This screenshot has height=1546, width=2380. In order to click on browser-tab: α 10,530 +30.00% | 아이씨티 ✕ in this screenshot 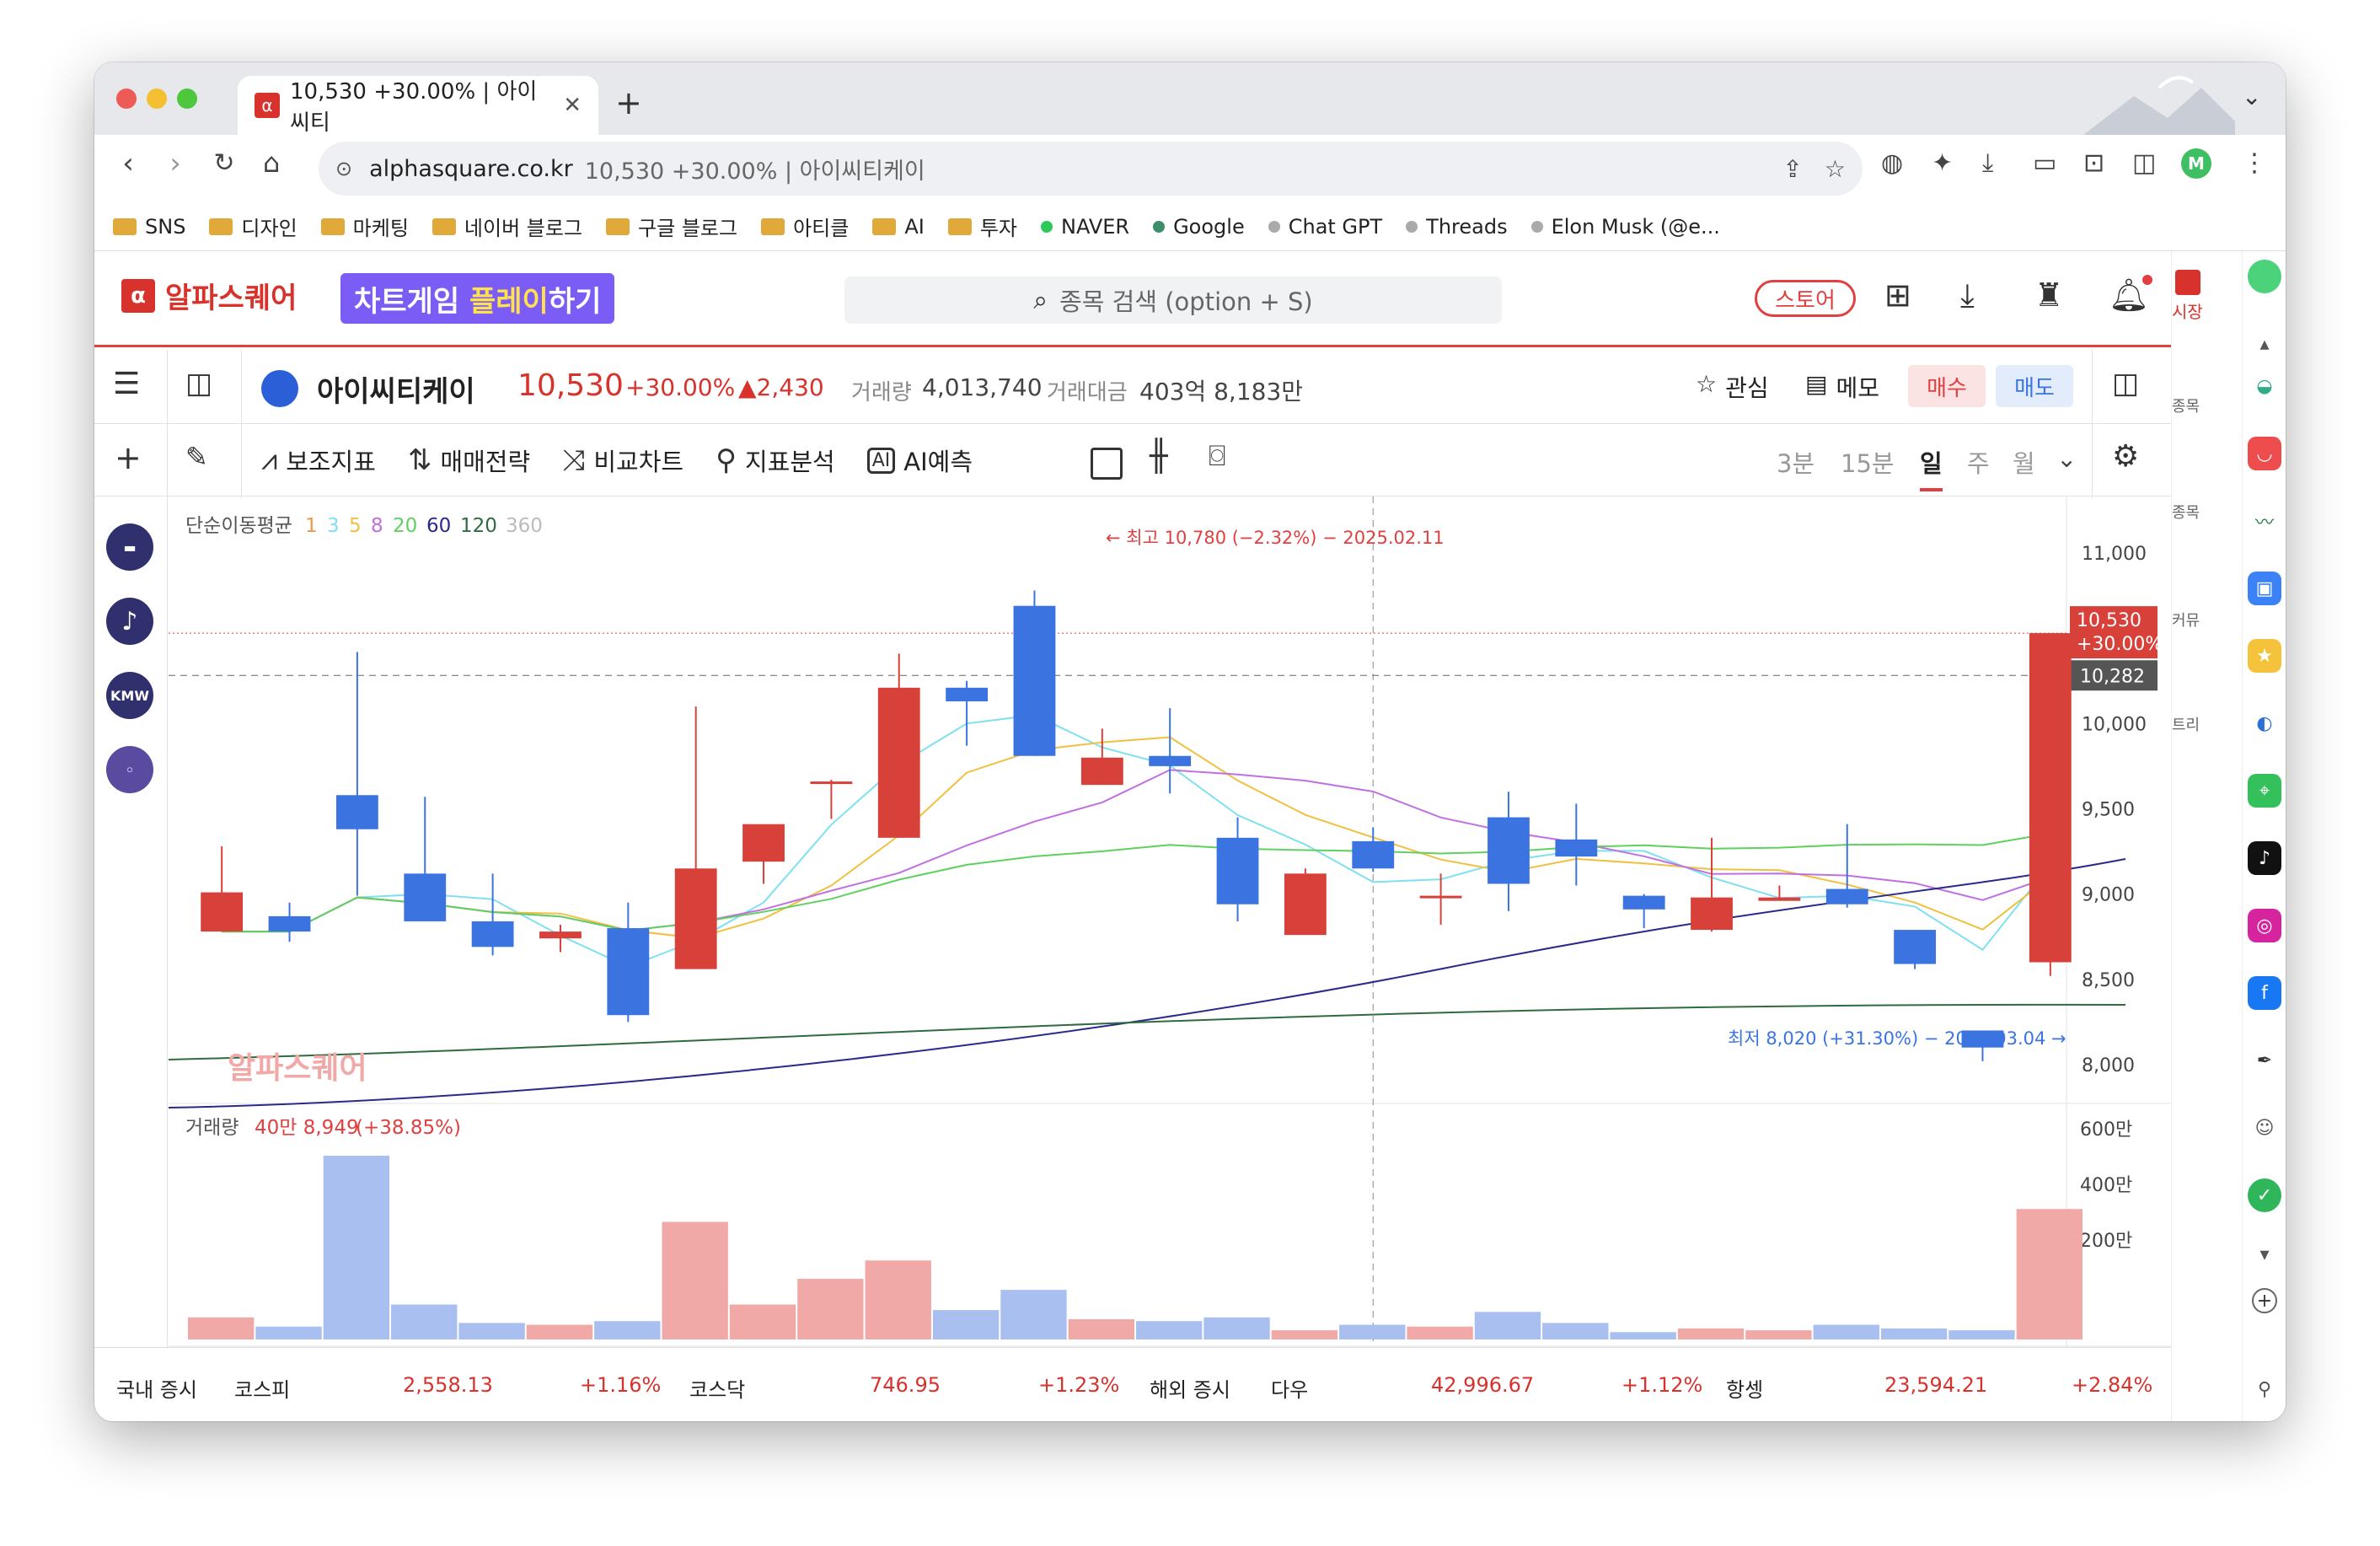, I will do `click(418, 106)`.